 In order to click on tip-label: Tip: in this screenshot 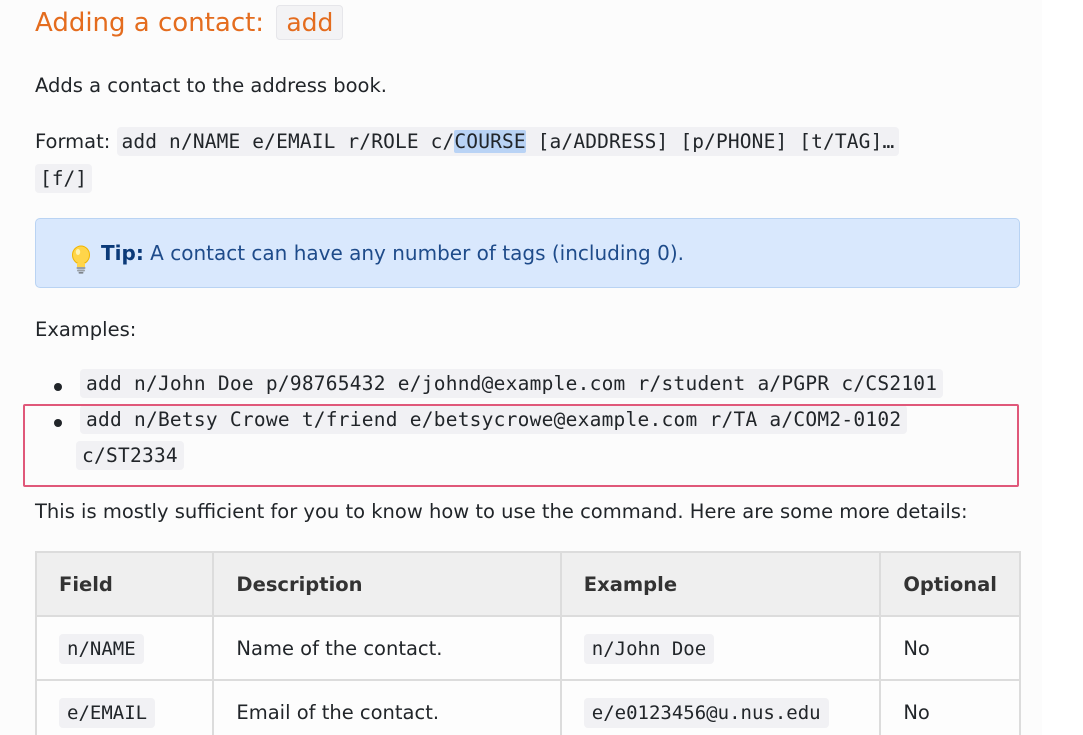, I will do `click(122, 253)`.